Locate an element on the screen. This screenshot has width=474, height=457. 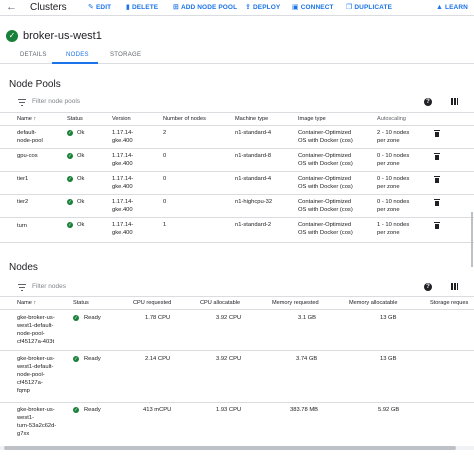
active-tab-indicator is located at coordinates (75, 63).